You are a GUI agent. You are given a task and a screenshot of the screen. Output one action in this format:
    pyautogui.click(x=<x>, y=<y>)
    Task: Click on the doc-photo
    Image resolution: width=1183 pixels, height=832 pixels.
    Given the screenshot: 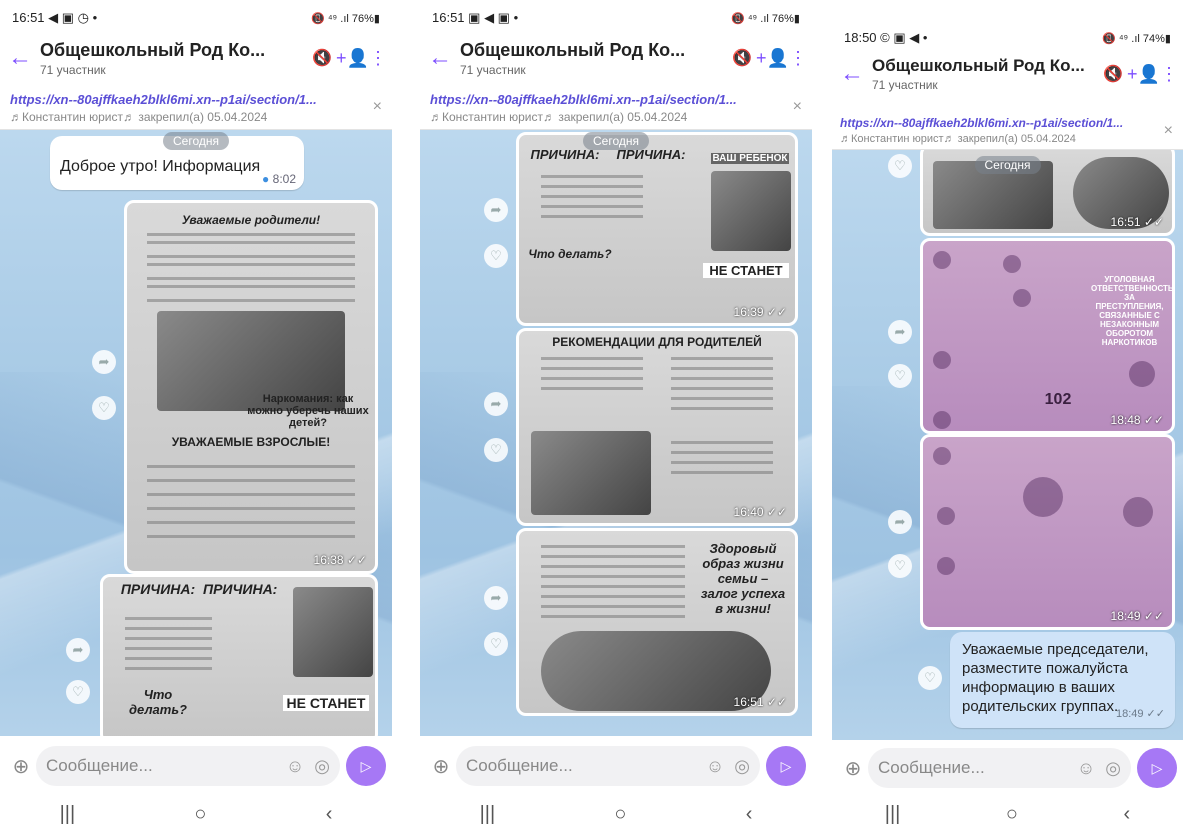 What is the action you would take?
    pyautogui.click(x=751, y=211)
    